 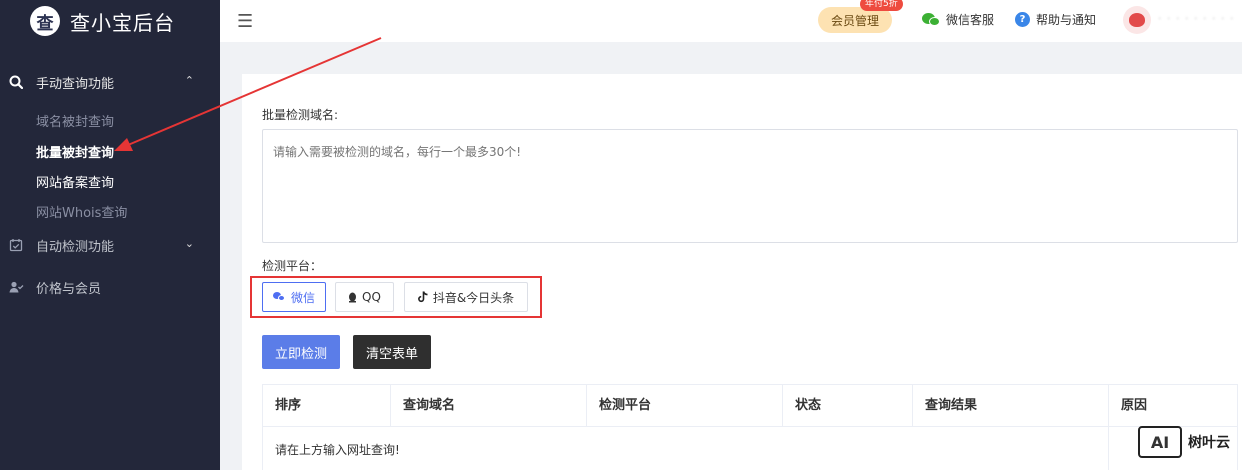 What do you see at coordinates (1160, 442) in the screenshot?
I see `ai-logo-icon: AI` at bounding box center [1160, 442].